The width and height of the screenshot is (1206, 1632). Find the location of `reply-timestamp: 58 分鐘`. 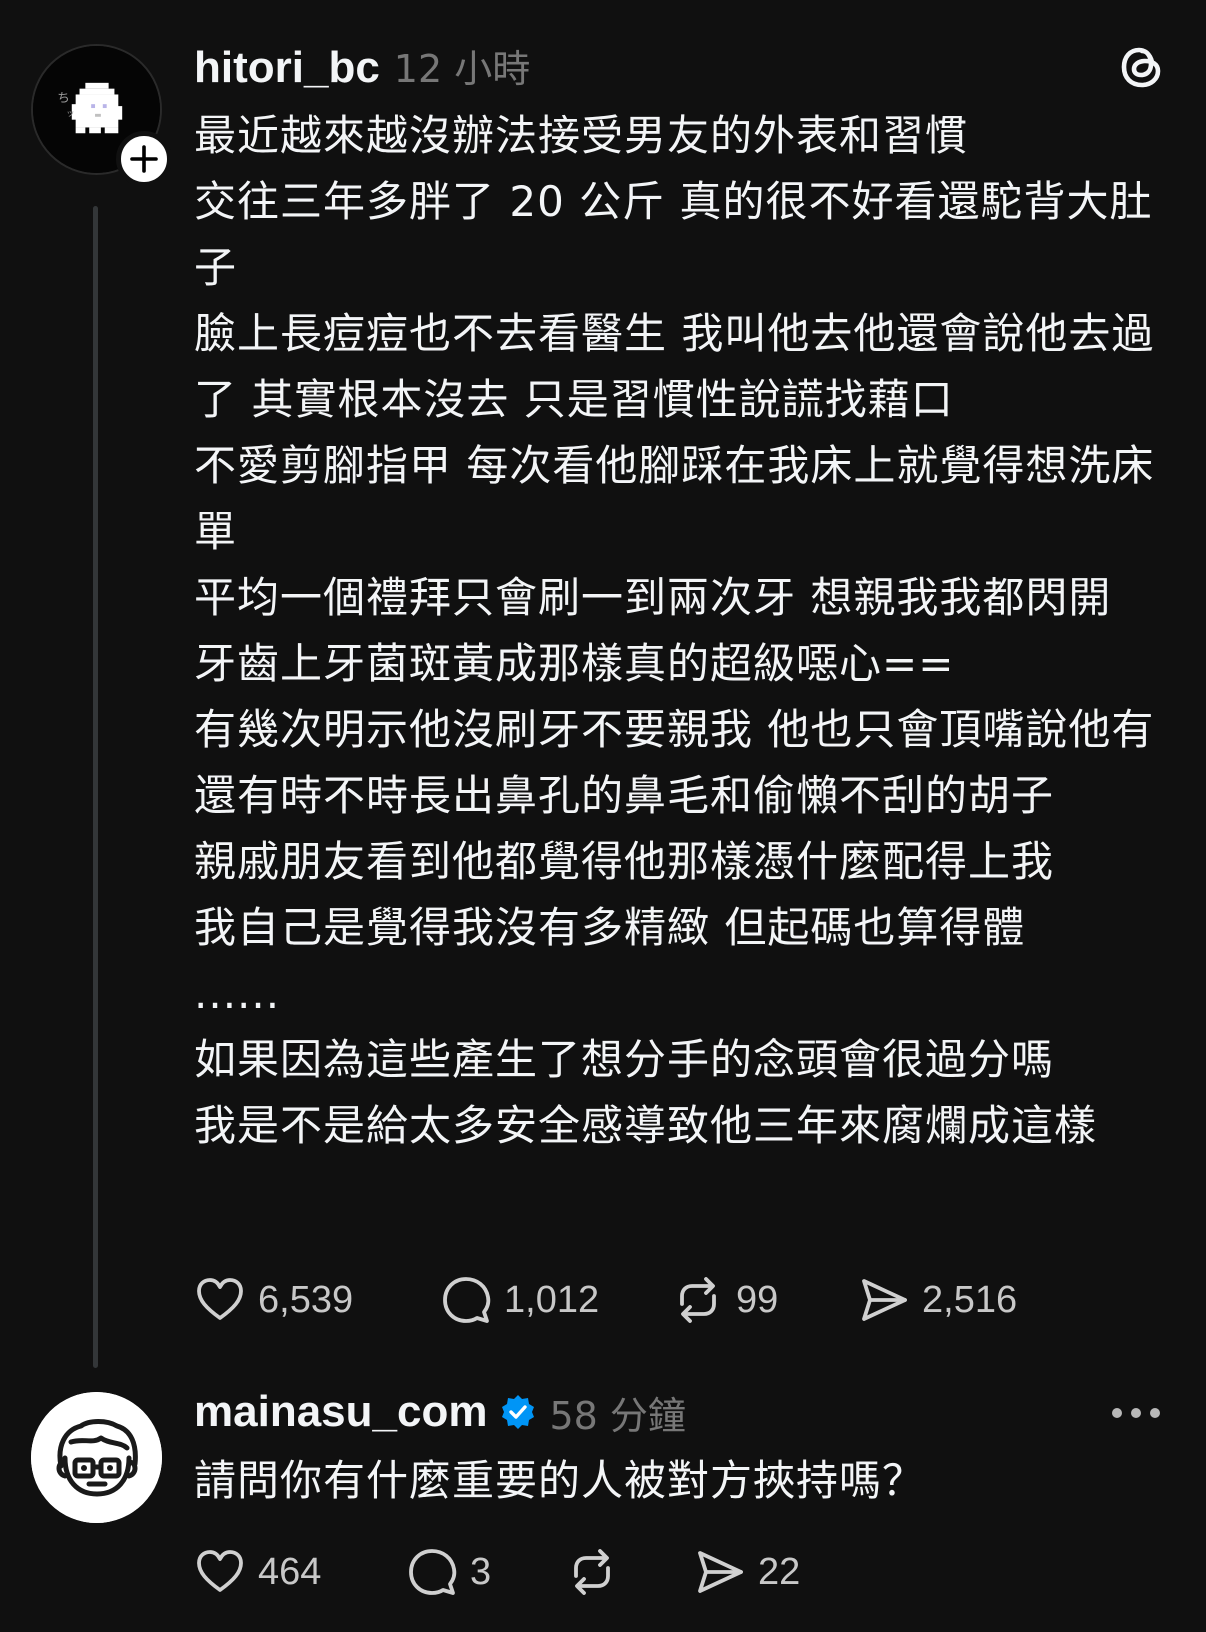

reply-timestamp: 58 分鐘 is located at coordinates (617, 1415).